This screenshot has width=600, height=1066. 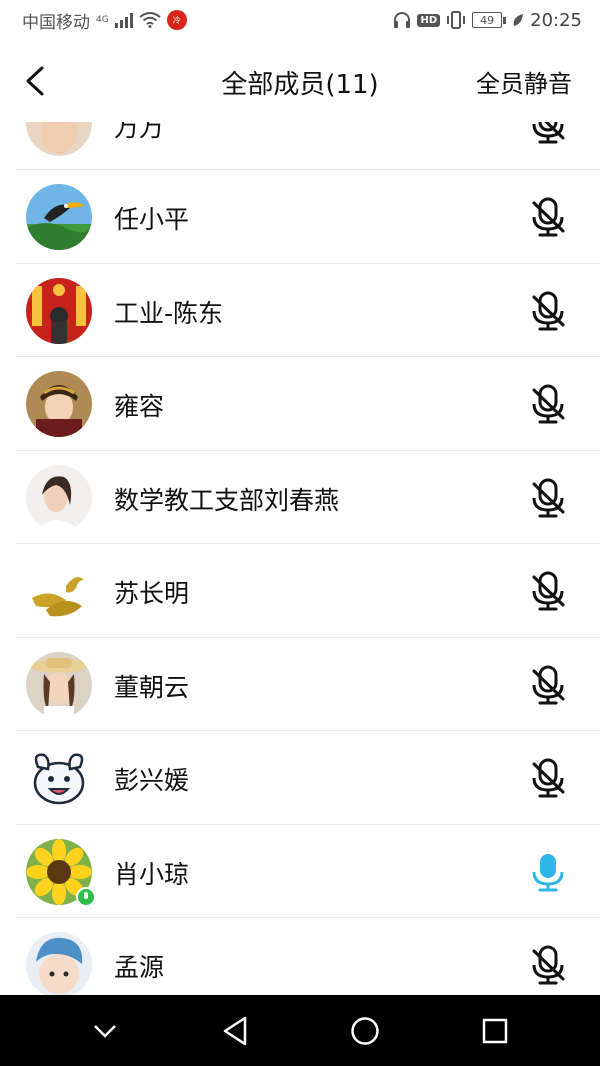 I want to click on member-row: 数学教工支部刘春燕, so click(x=308, y=497).